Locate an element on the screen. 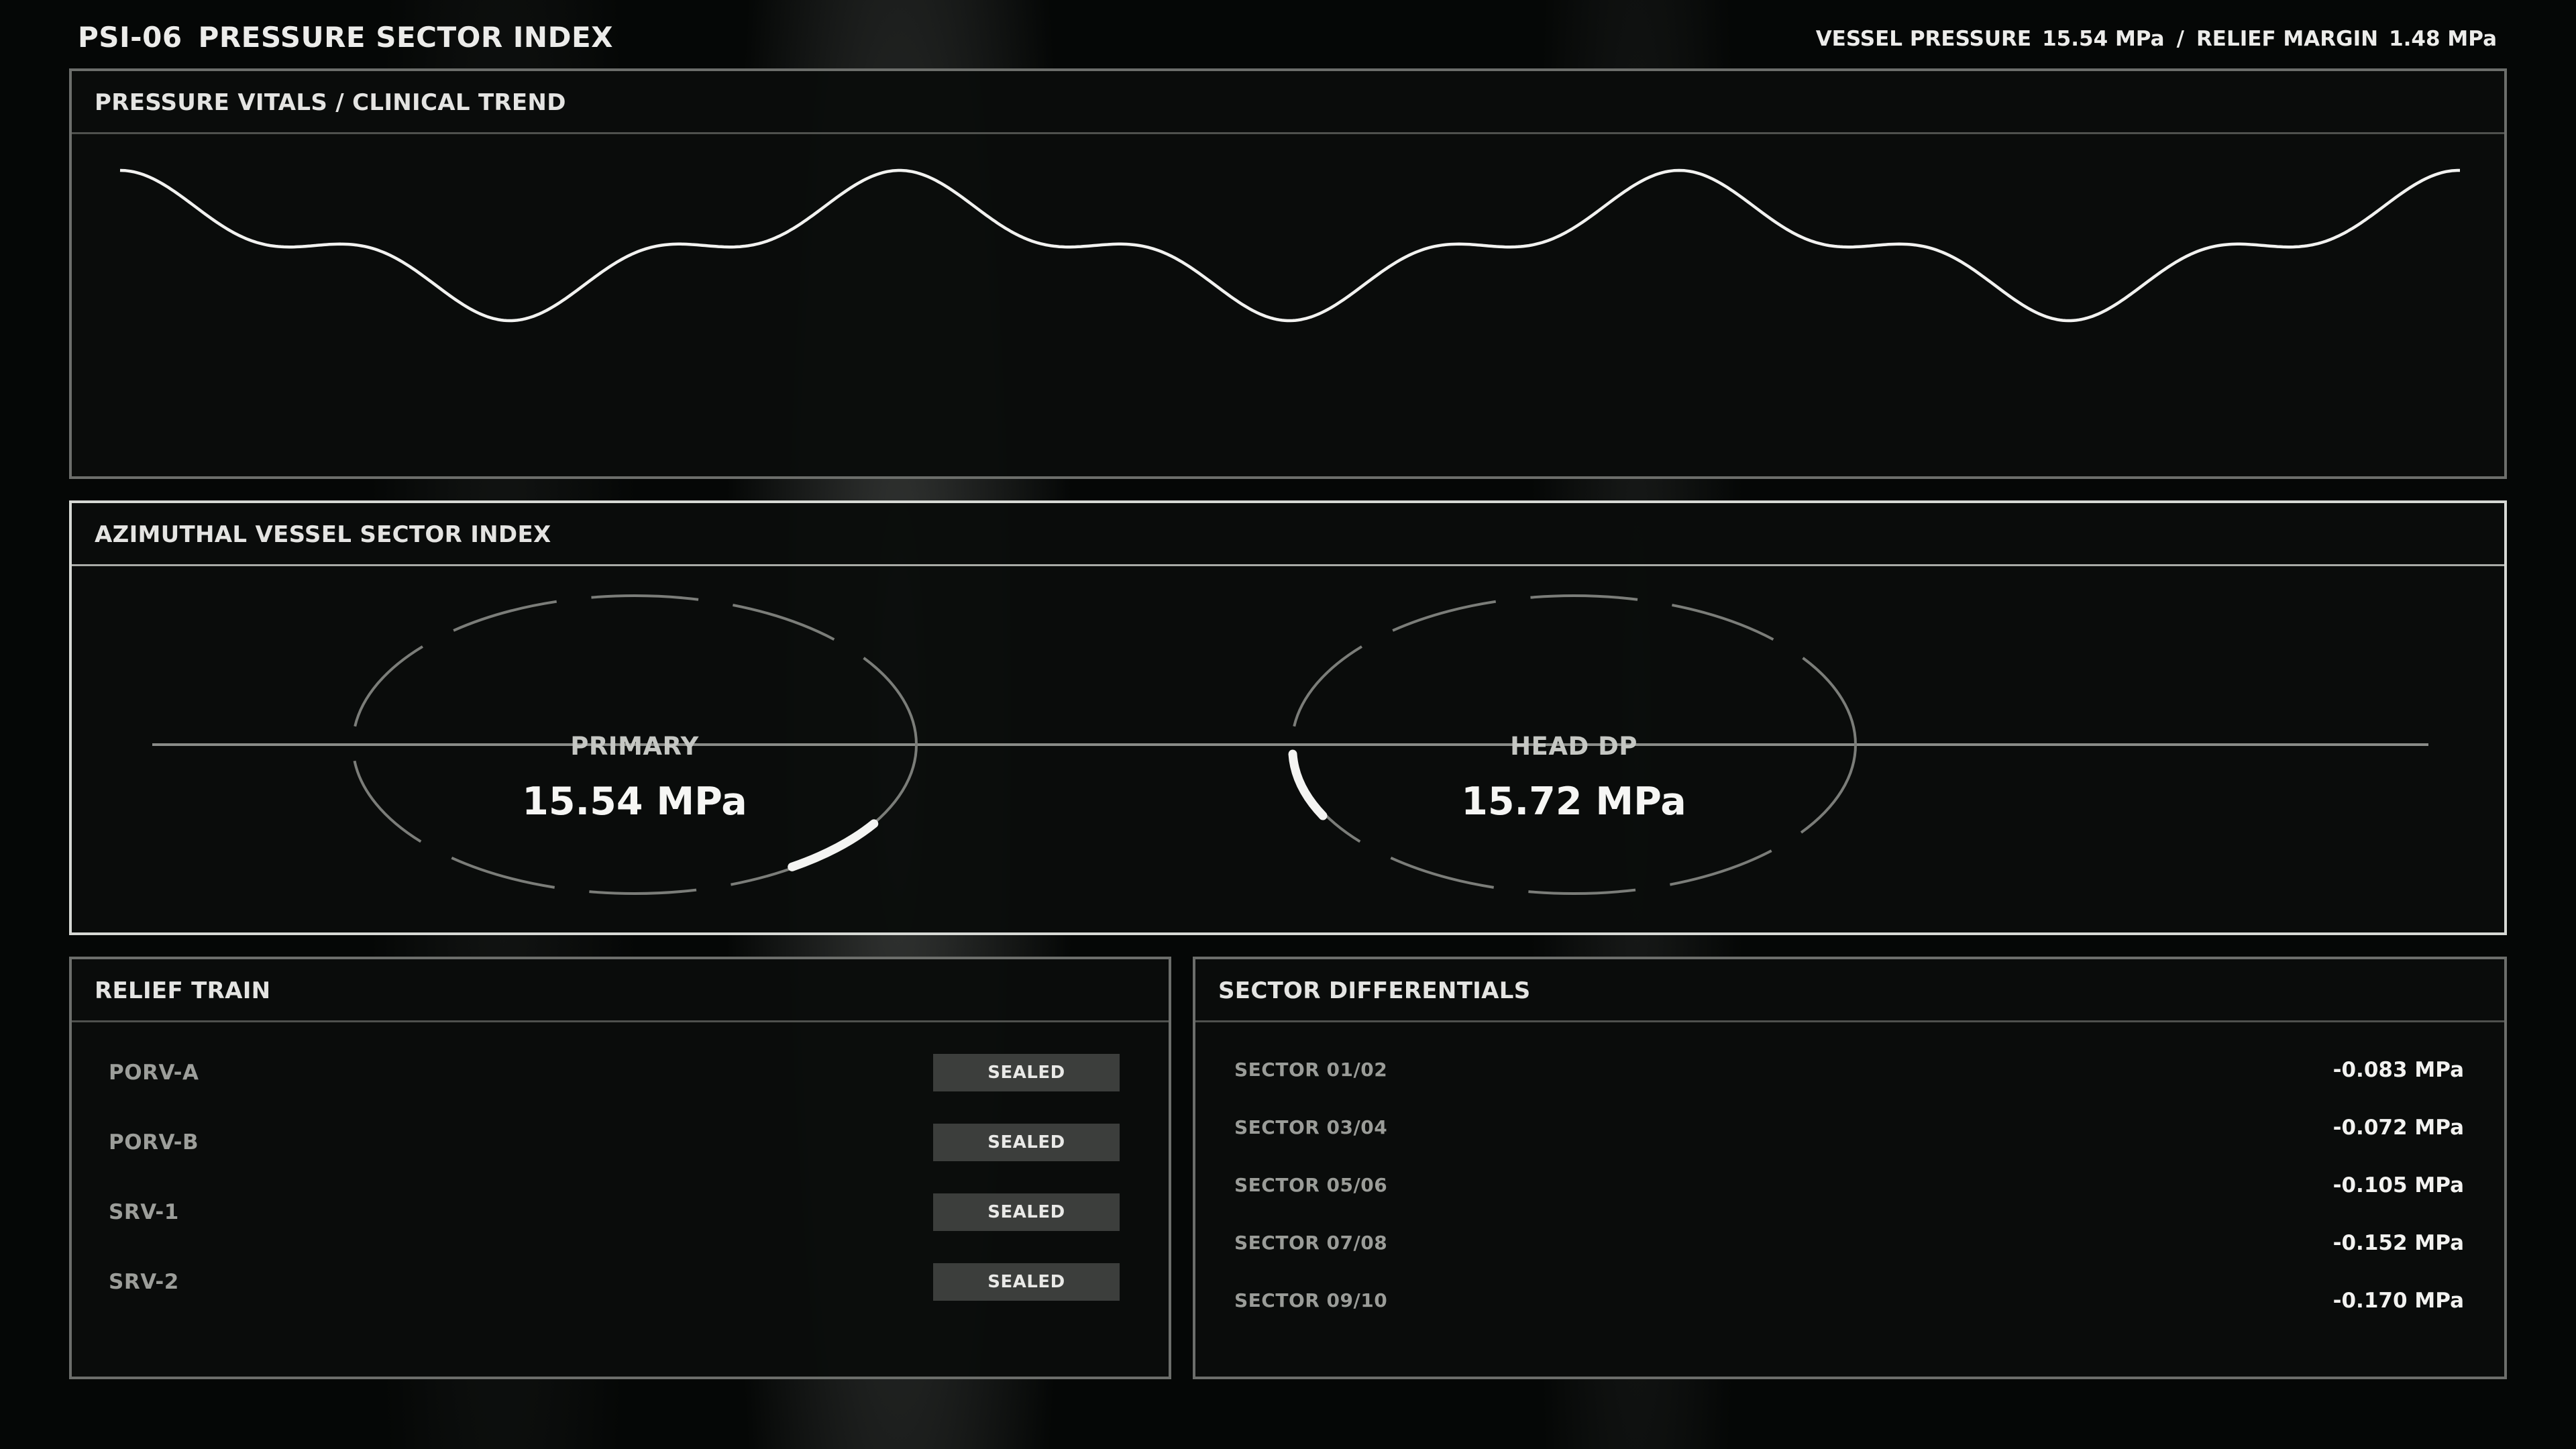  vessel-pressure-value: 15.54 MPa is located at coordinates (2103, 39).